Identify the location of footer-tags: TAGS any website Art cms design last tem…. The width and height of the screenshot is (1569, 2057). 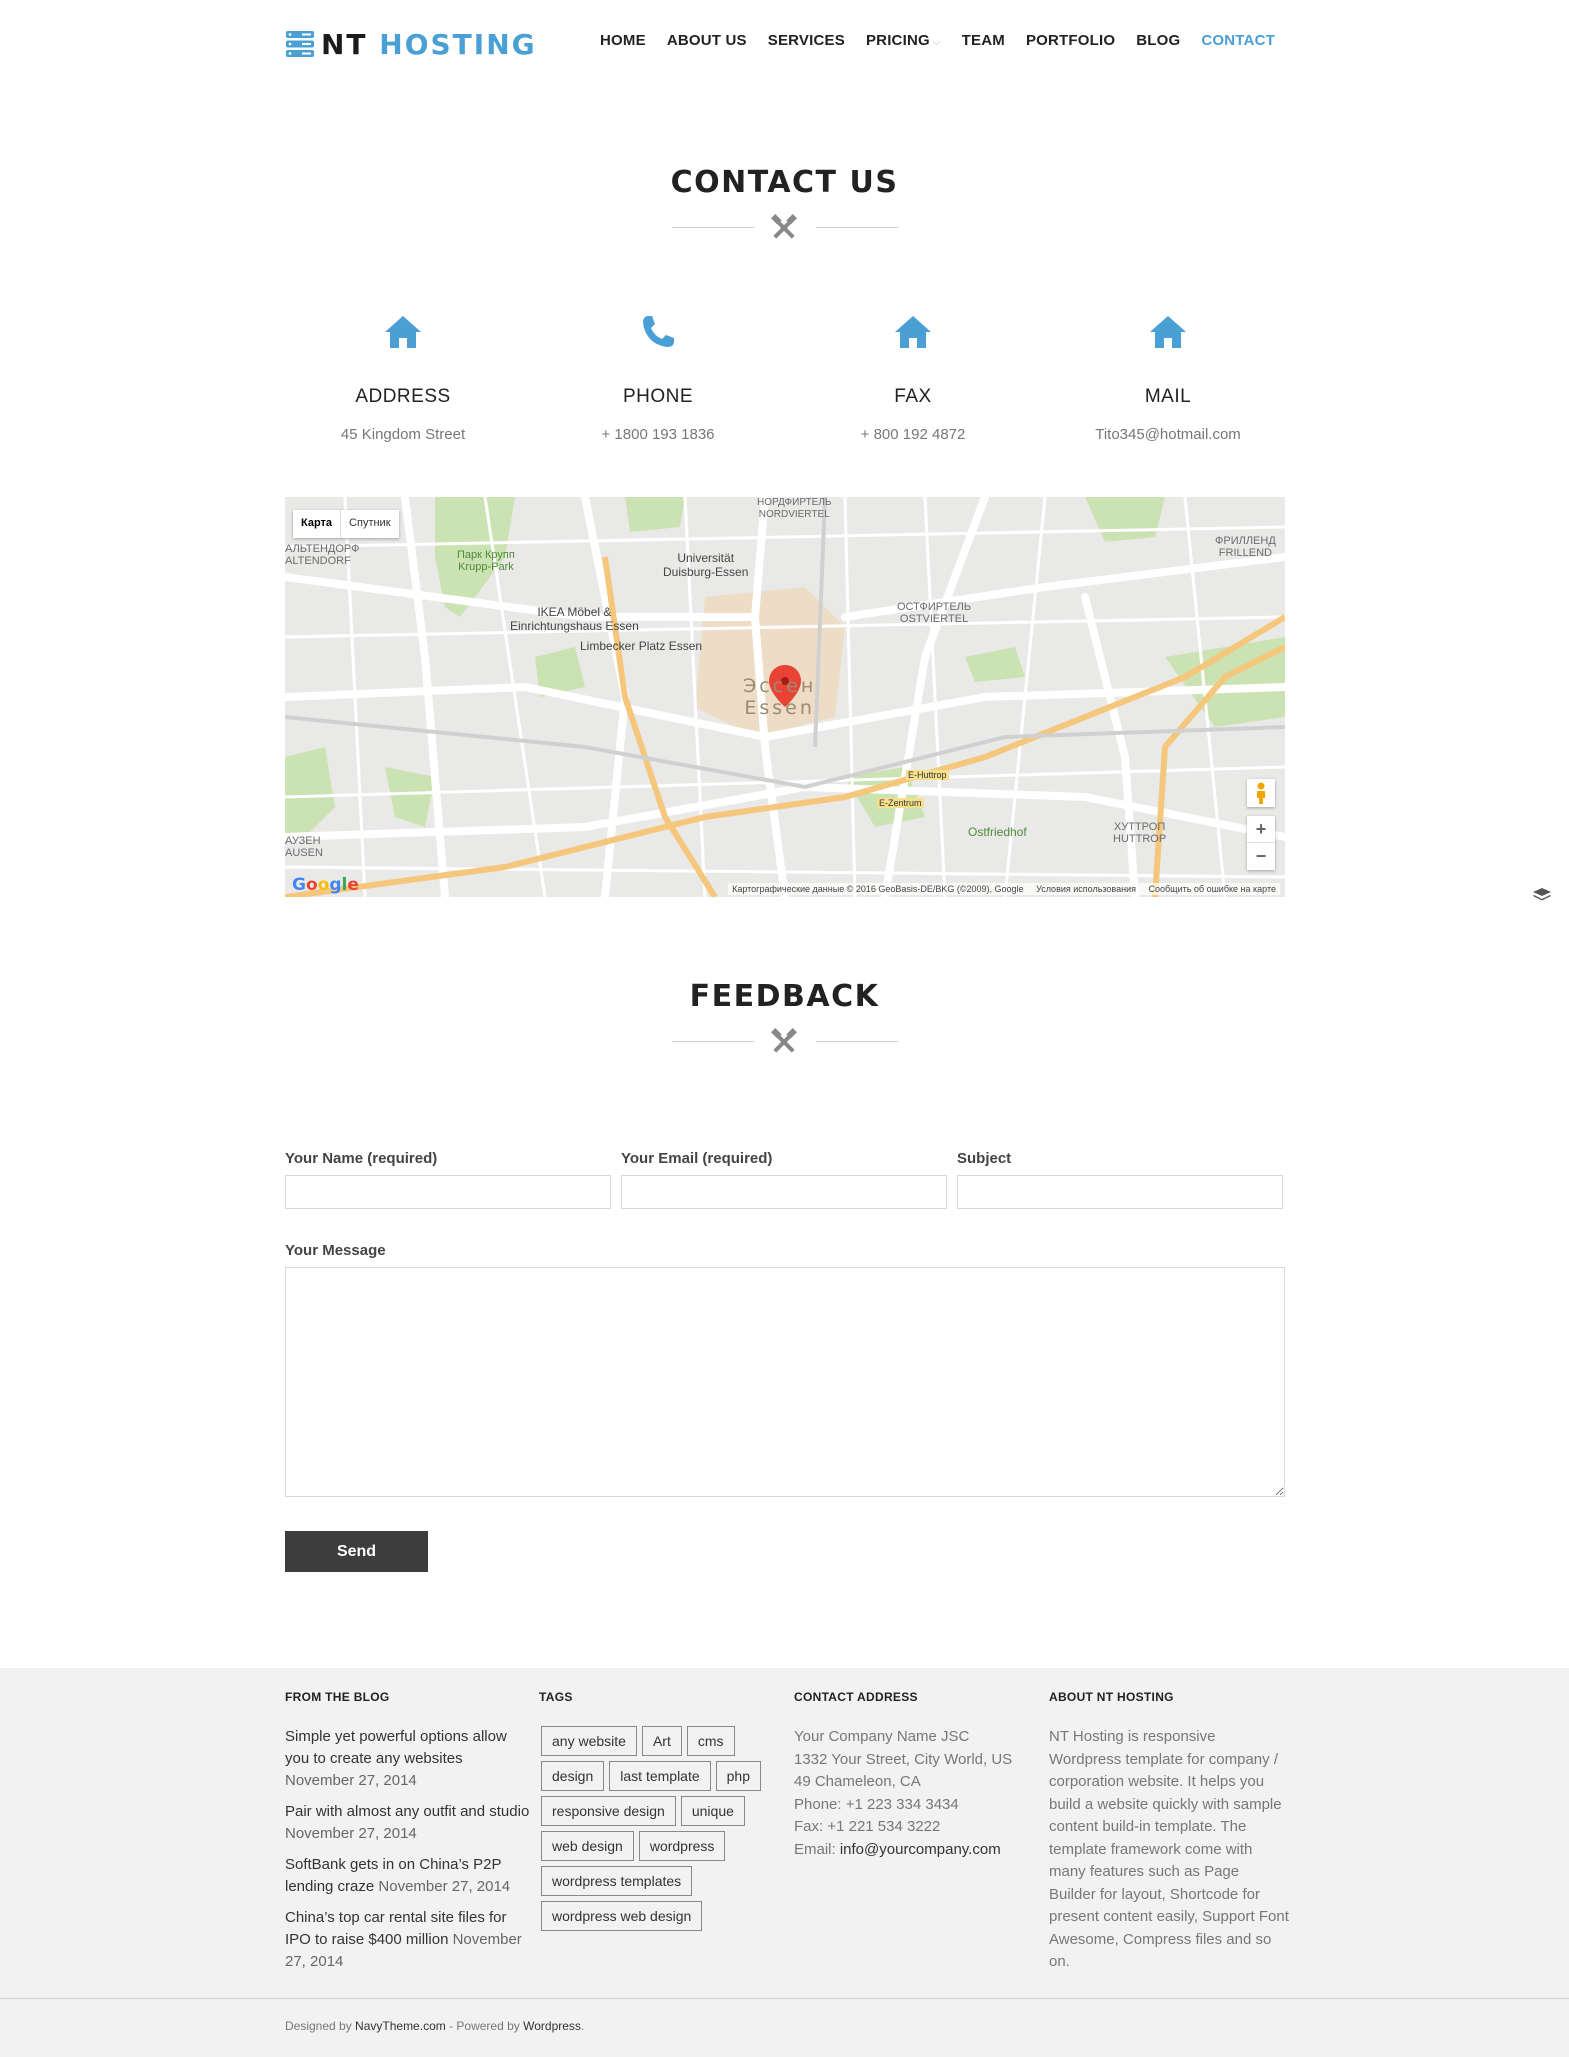
(661, 1810).